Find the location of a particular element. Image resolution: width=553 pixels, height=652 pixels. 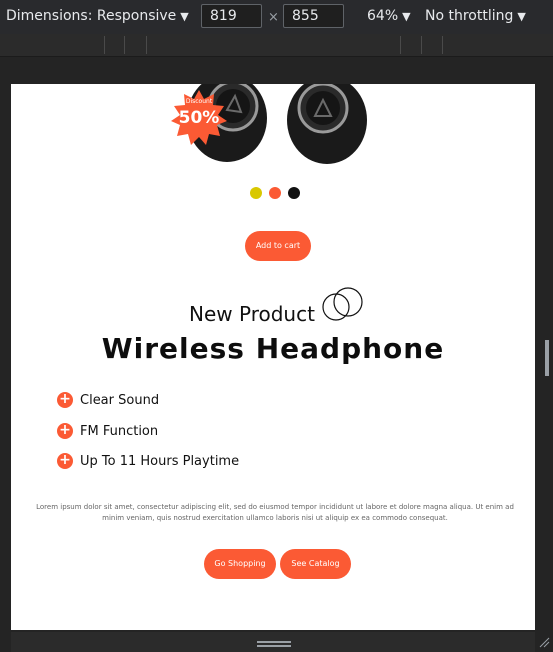

feature-item: + FM Function is located at coordinates (107, 431).